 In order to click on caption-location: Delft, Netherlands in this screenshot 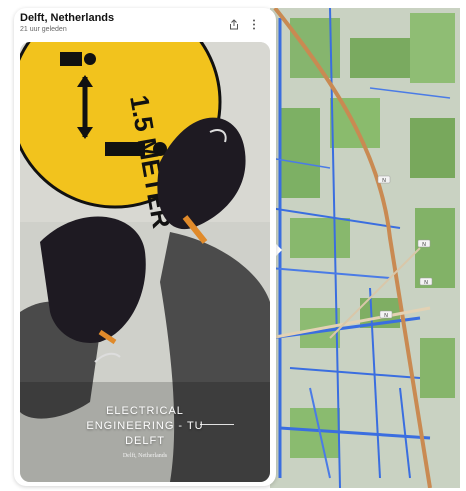, I will do `click(145, 456)`.